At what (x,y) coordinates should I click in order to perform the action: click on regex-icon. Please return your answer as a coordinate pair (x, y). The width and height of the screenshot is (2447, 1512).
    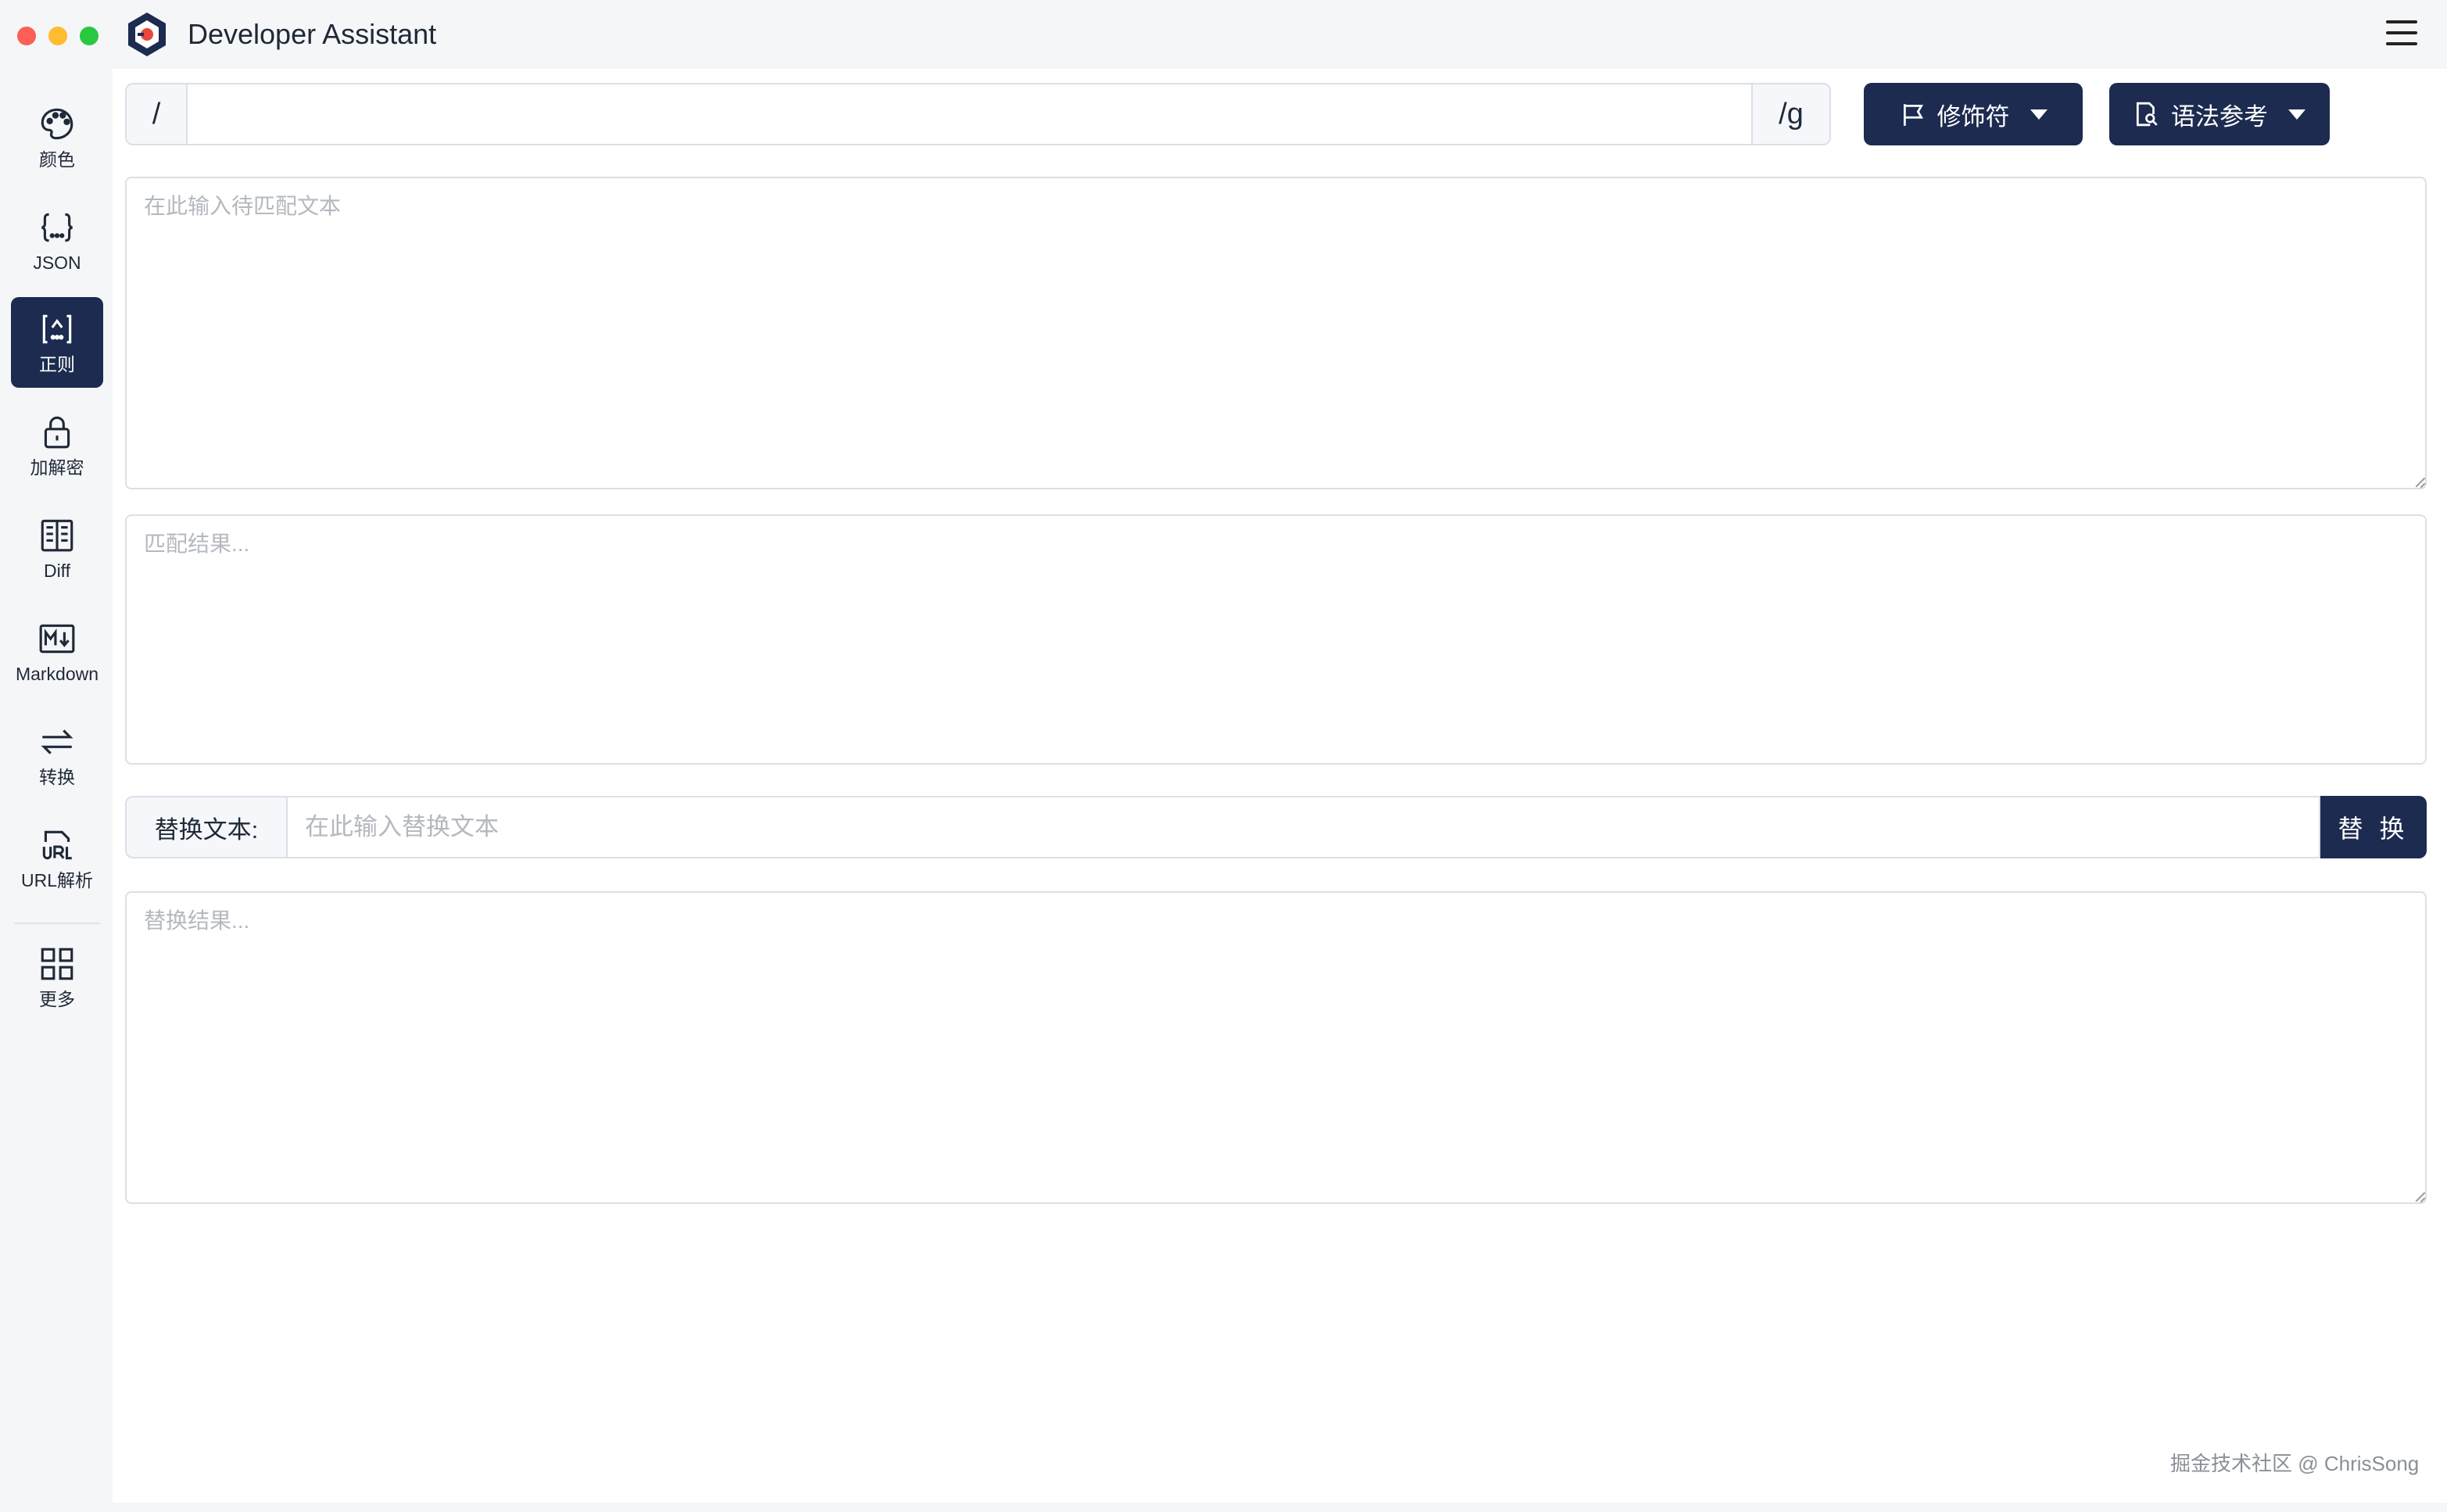
    Looking at the image, I should click on (57, 329).